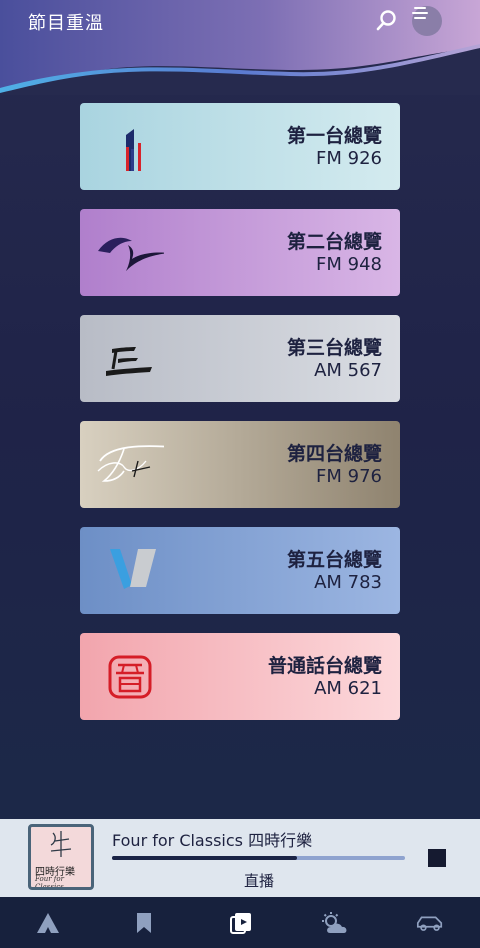  What do you see at coordinates (324, 666) in the screenshot?
I see `channel-name: 普通話台總覽` at bounding box center [324, 666].